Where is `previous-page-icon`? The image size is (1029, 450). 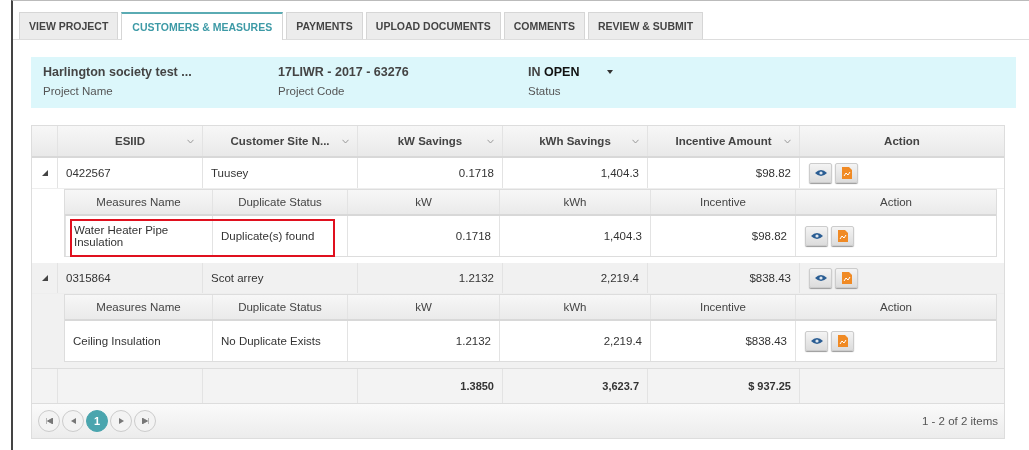 previous-page-icon is located at coordinates (73, 421).